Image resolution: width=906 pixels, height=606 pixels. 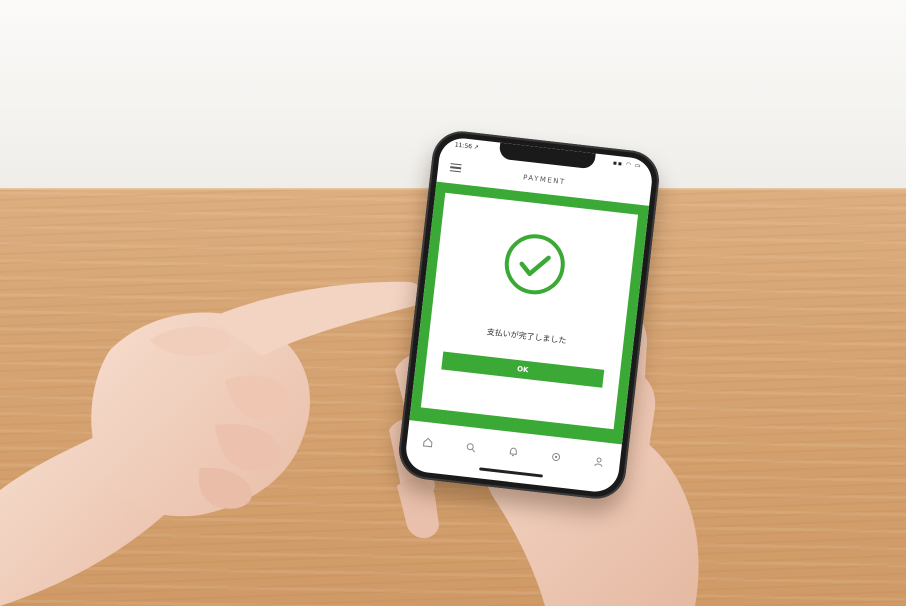 I want to click on status-time: 11:56 ↗, so click(x=467, y=146).